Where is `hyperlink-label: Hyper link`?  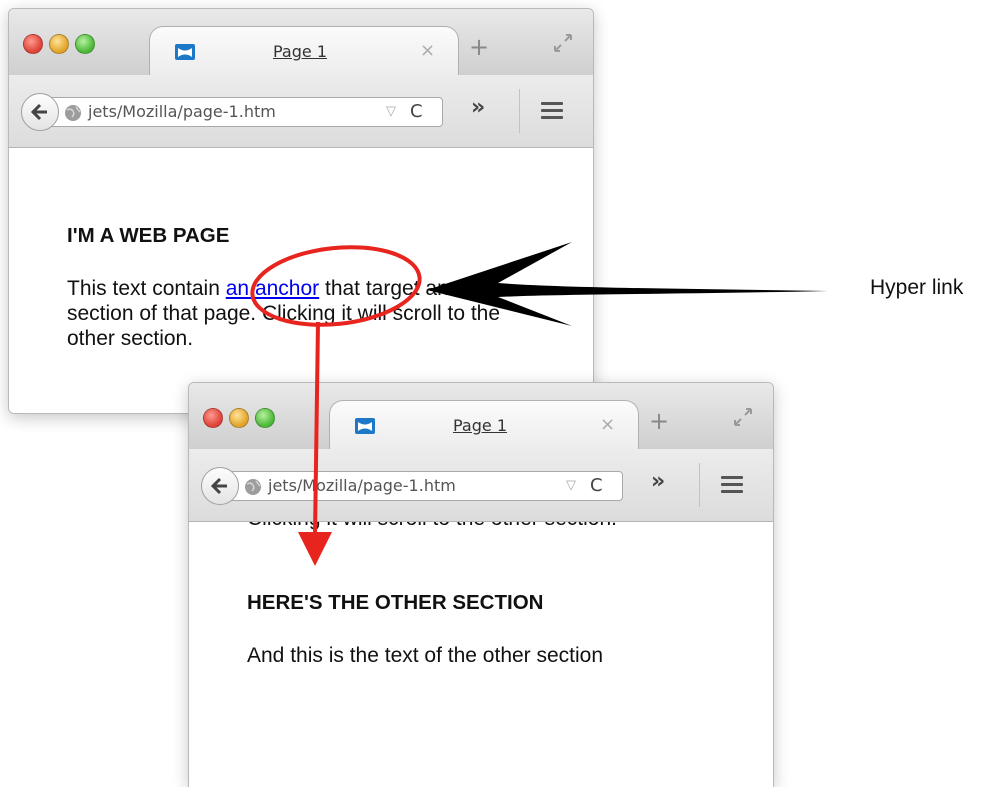
hyperlink-label: Hyper link is located at coordinates (917, 287).